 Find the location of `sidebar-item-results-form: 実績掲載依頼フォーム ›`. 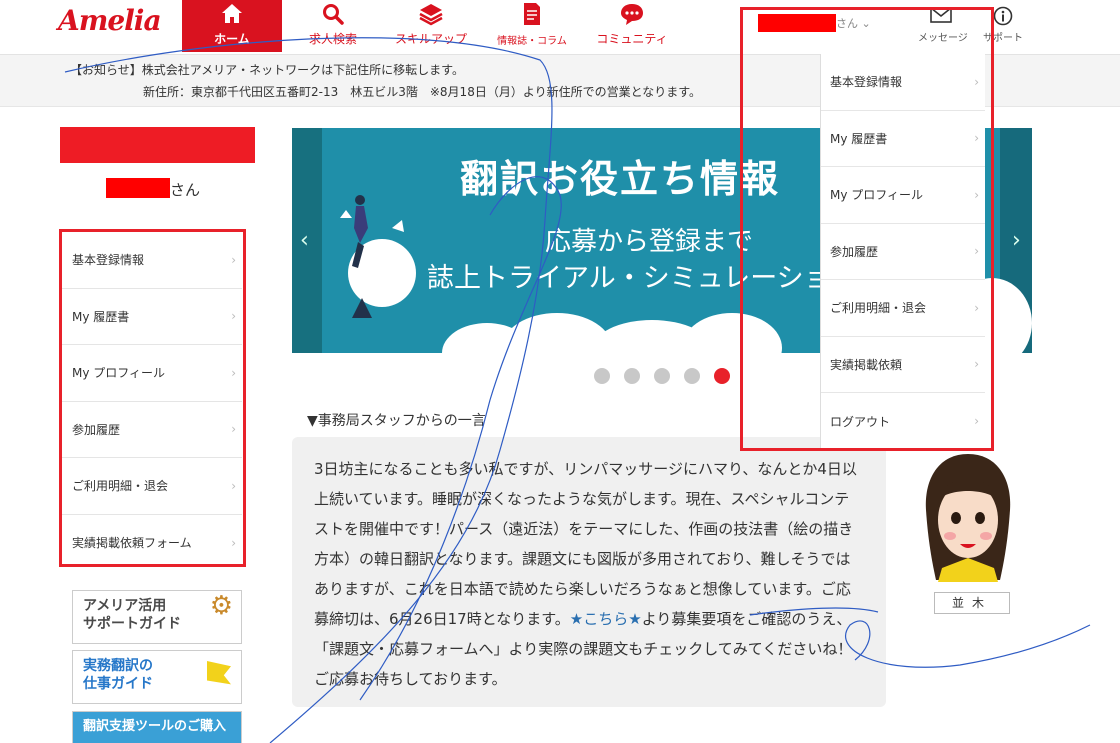

sidebar-item-results-form: 実績掲載依頼フォーム › is located at coordinates (152, 543).